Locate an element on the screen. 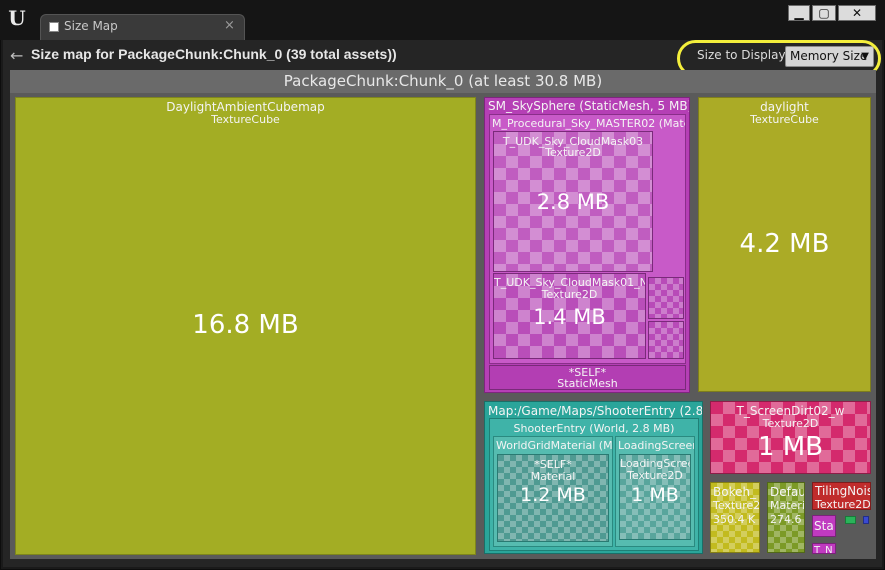  cell-type: Texture2 is located at coordinates (736, 505).